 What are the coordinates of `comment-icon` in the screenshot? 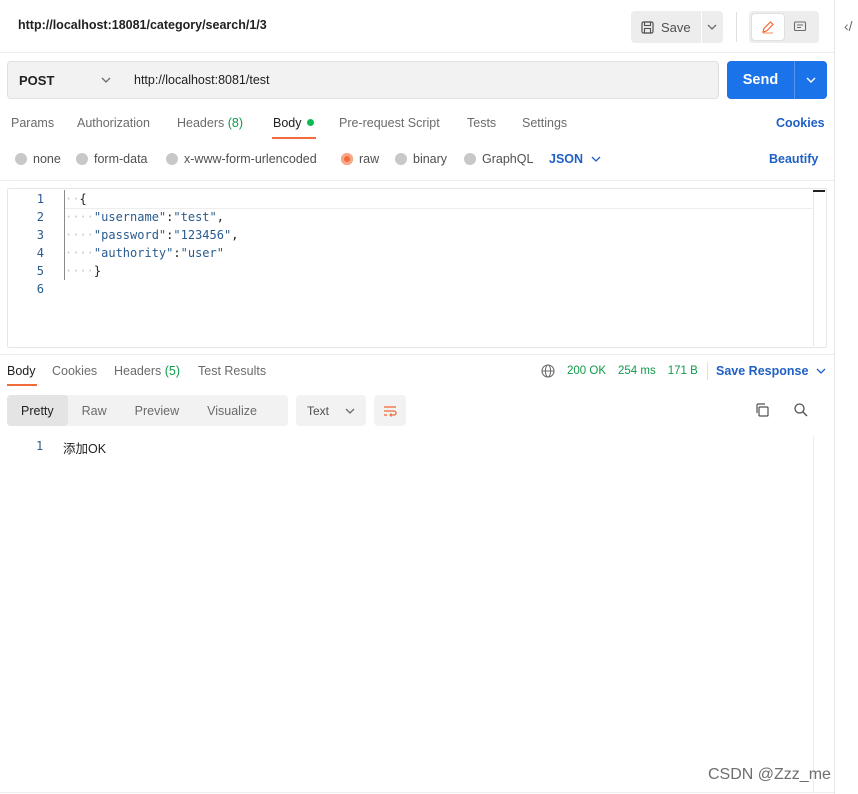 It's located at (800, 26).